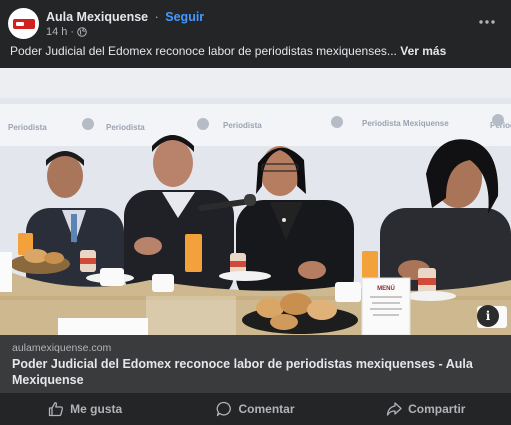 Image resolution: width=511 pixels, height=425 pixels. I want to click on avatar-logo-mark, so click(23, 23).